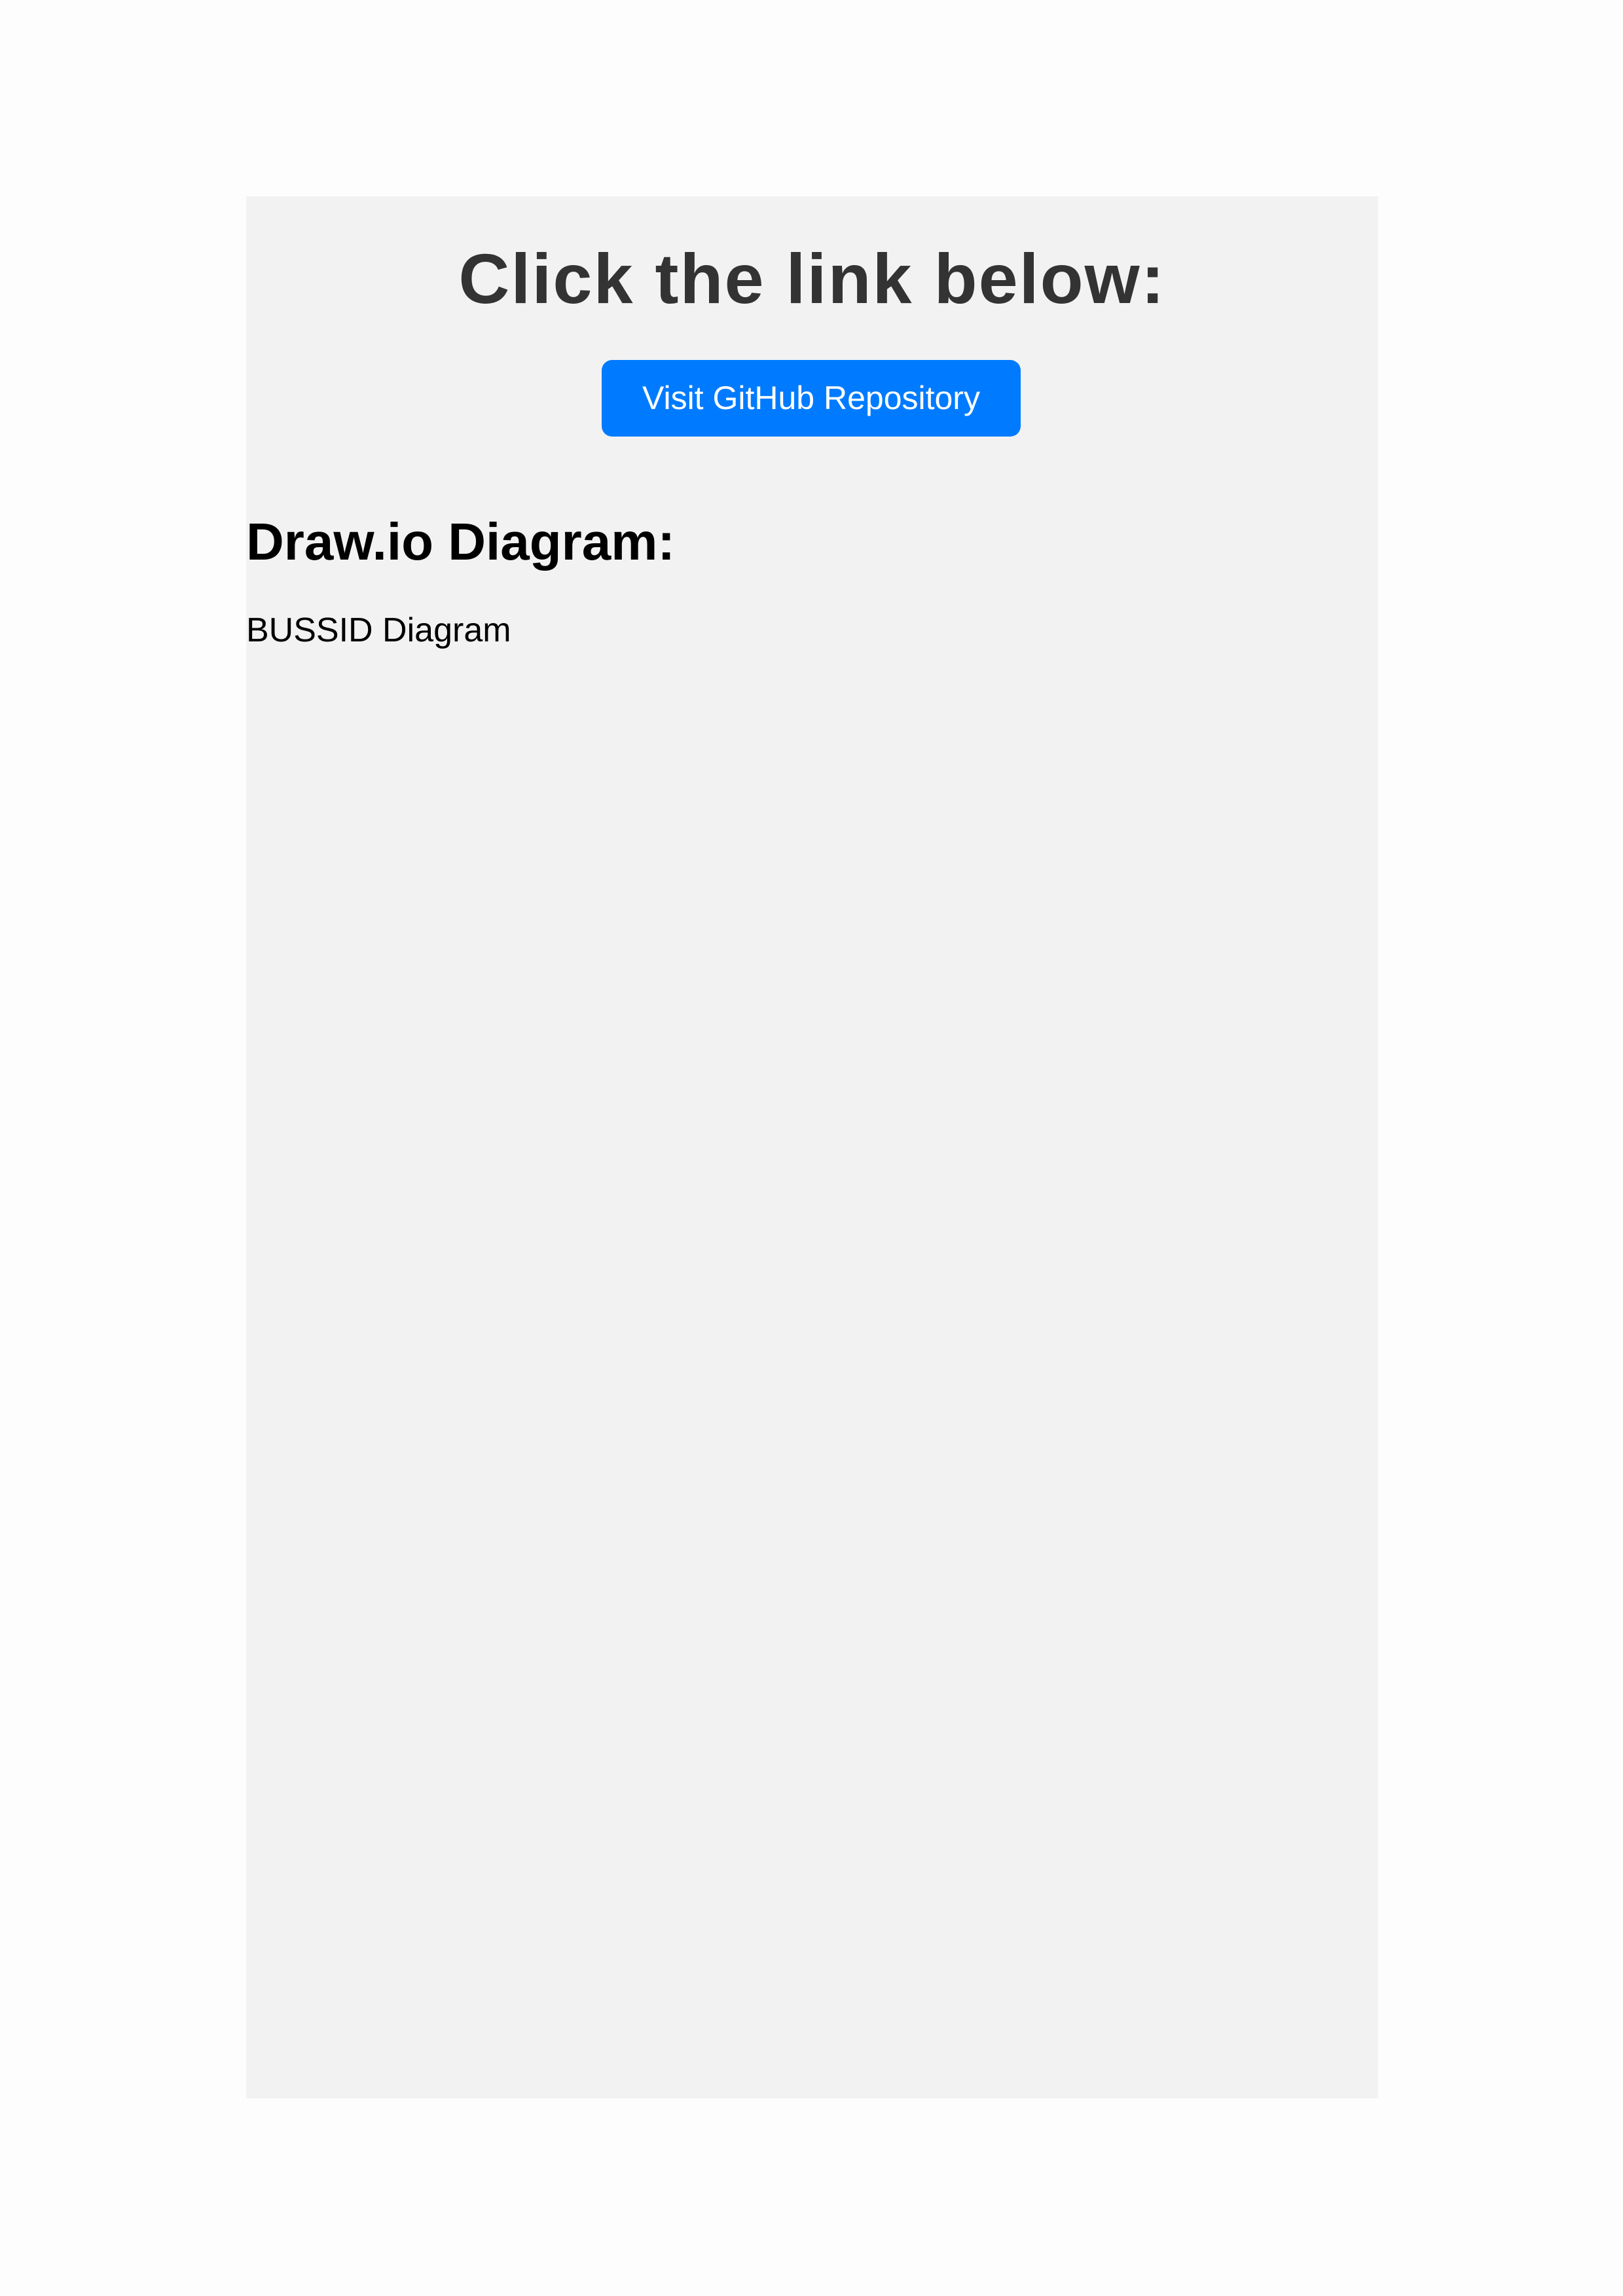 The width and height of the screenshot is (1623, 2296). What do you see at coordinates (460, 541) in the screenshot?
I see `diagram-section-title: Draw.io Diagram:` at bounding box center [460, 541].